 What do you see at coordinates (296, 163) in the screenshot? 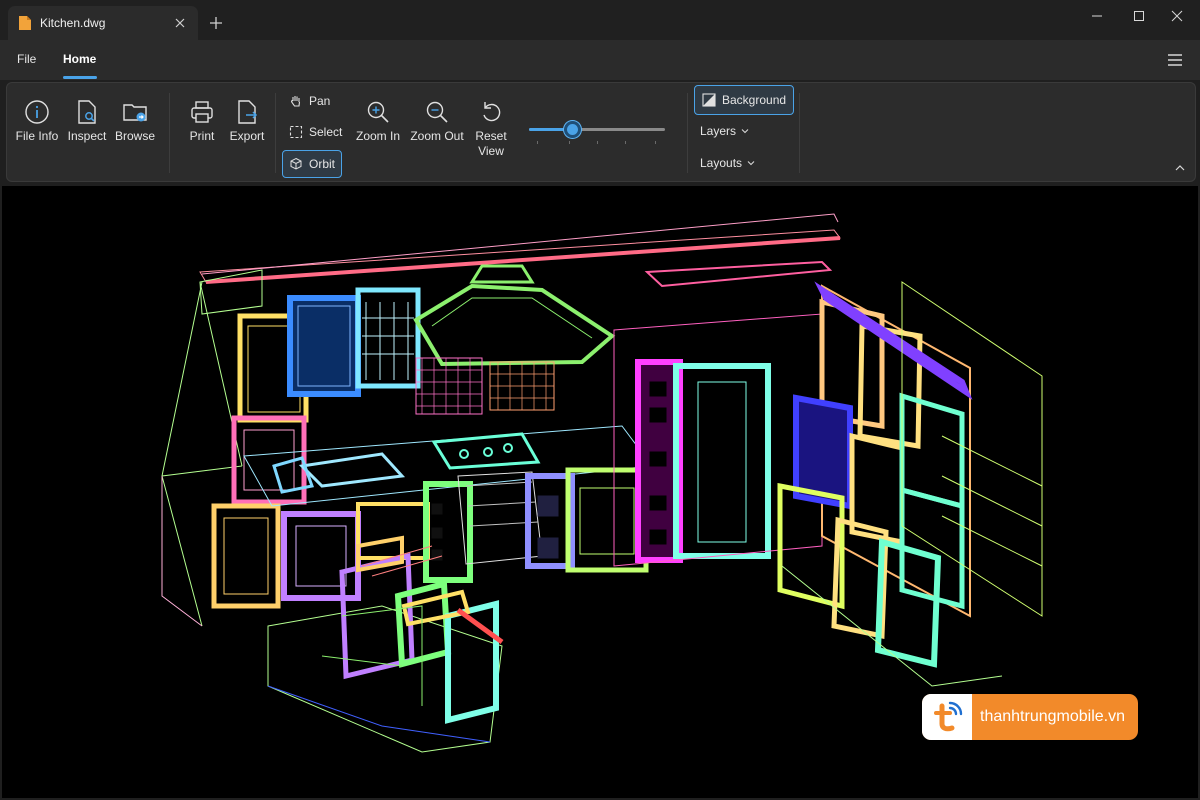
I see `orbit-icon` at bounding box center [296, 163].